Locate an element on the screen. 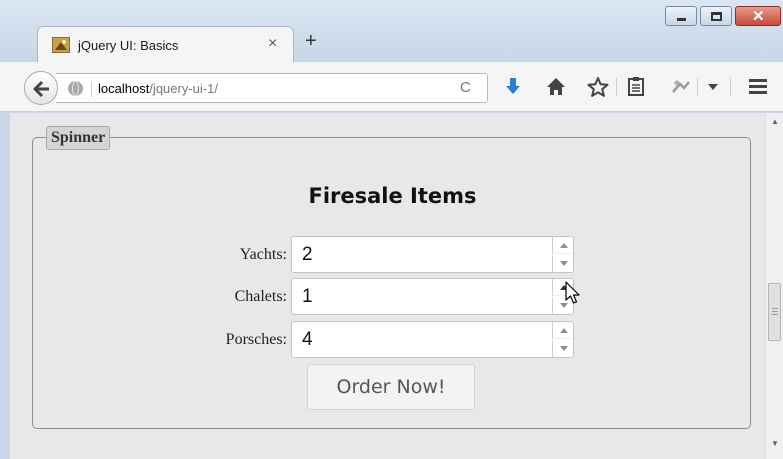 This screenshot has height=459, width=783. tab-title: jQuery UI: Basics is located at coordinates (128, 45).